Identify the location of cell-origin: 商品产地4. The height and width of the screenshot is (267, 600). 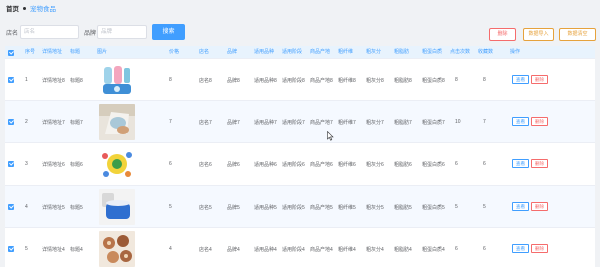
(321, 250).